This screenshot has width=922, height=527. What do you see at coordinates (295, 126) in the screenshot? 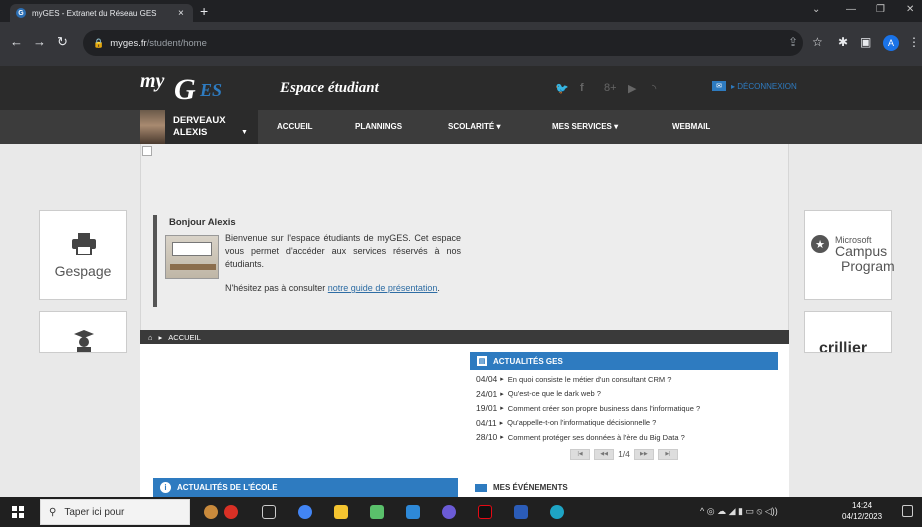
I see `menu-item-accueil: ACCUEIL` at bounding box center [295, 126].